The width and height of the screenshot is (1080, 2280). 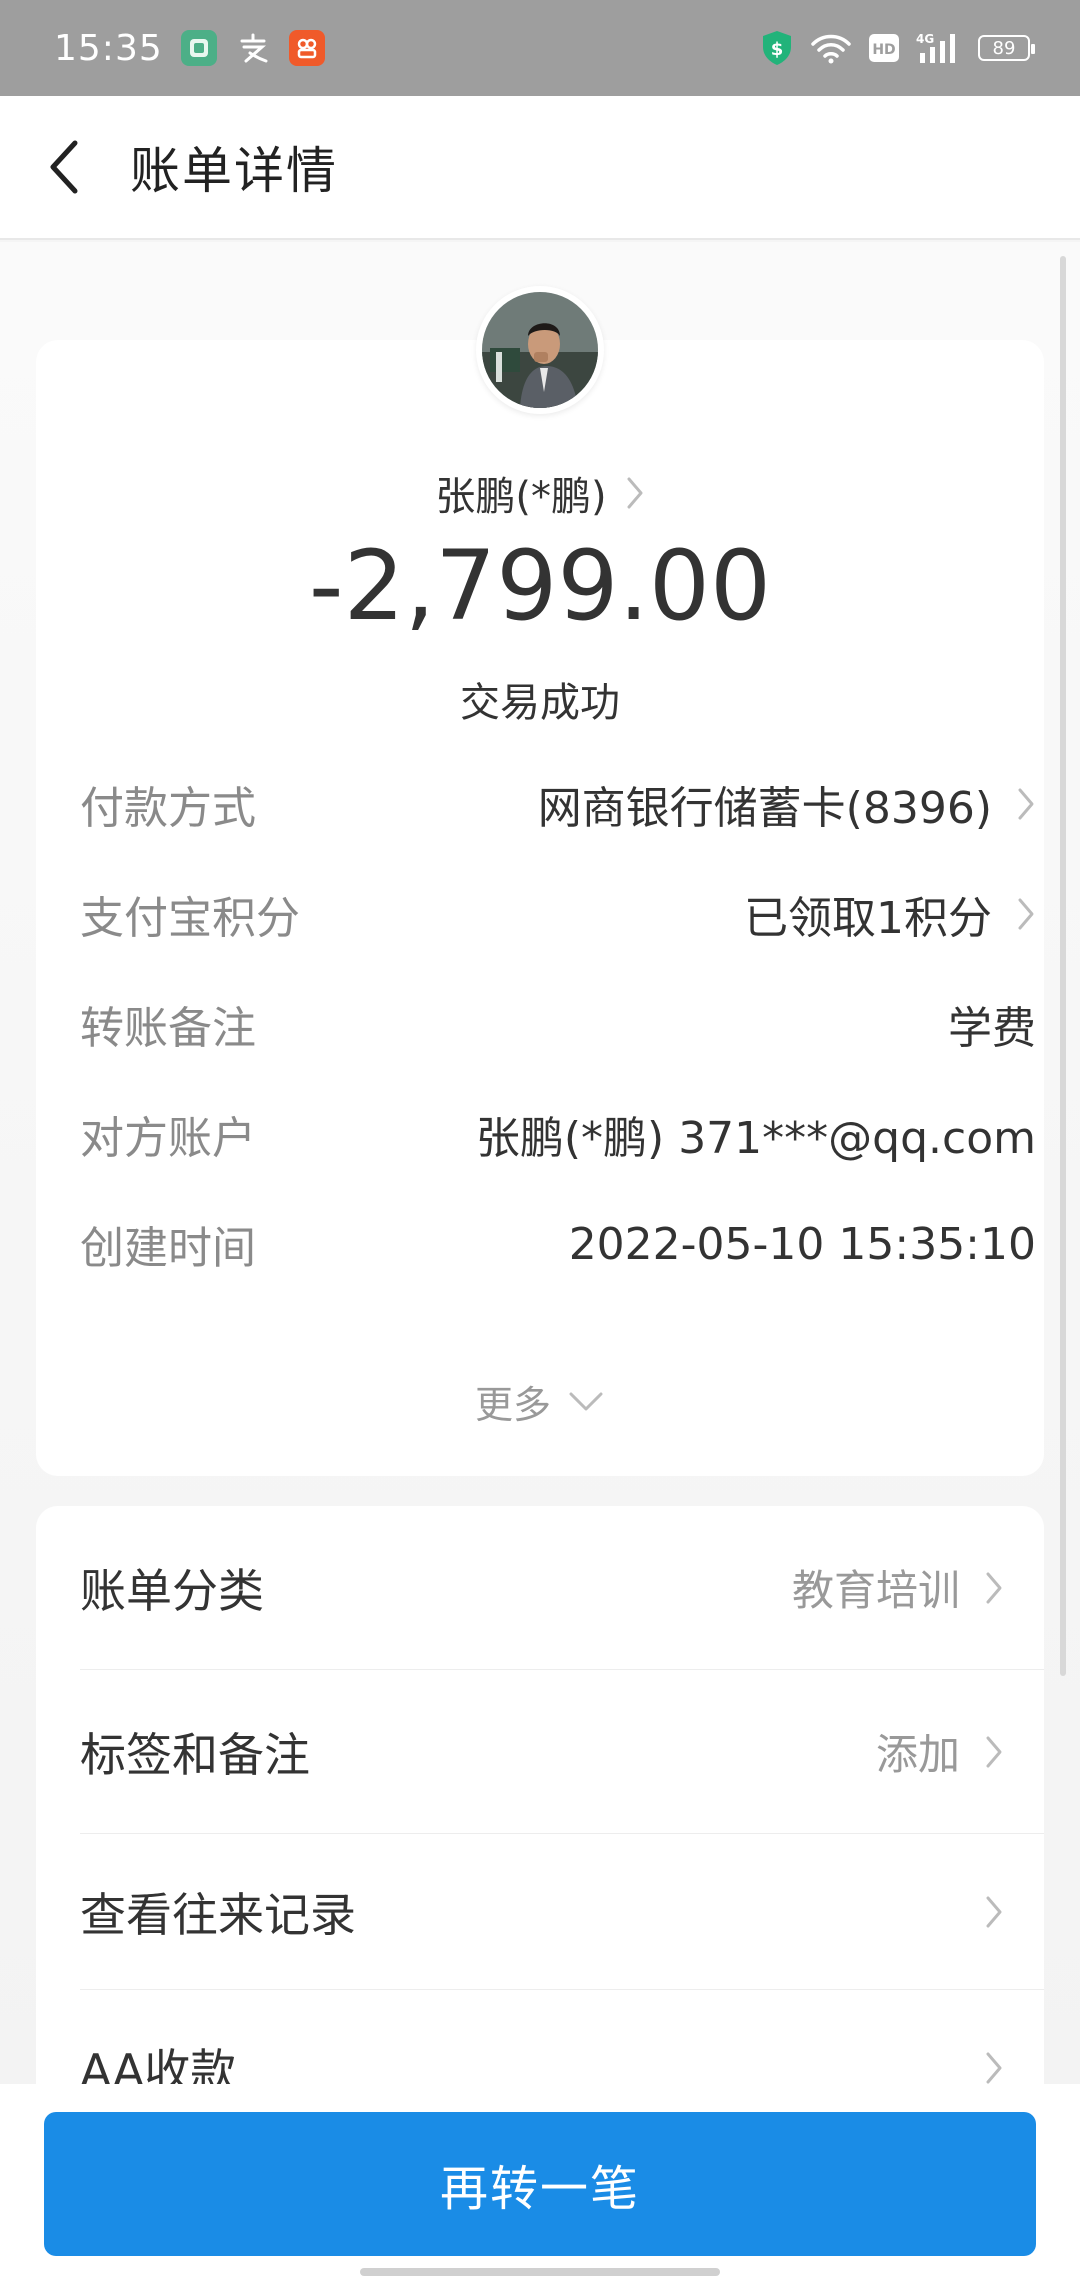 I want to click on transaction-status: 交易成功, so click(x=540, y=703).